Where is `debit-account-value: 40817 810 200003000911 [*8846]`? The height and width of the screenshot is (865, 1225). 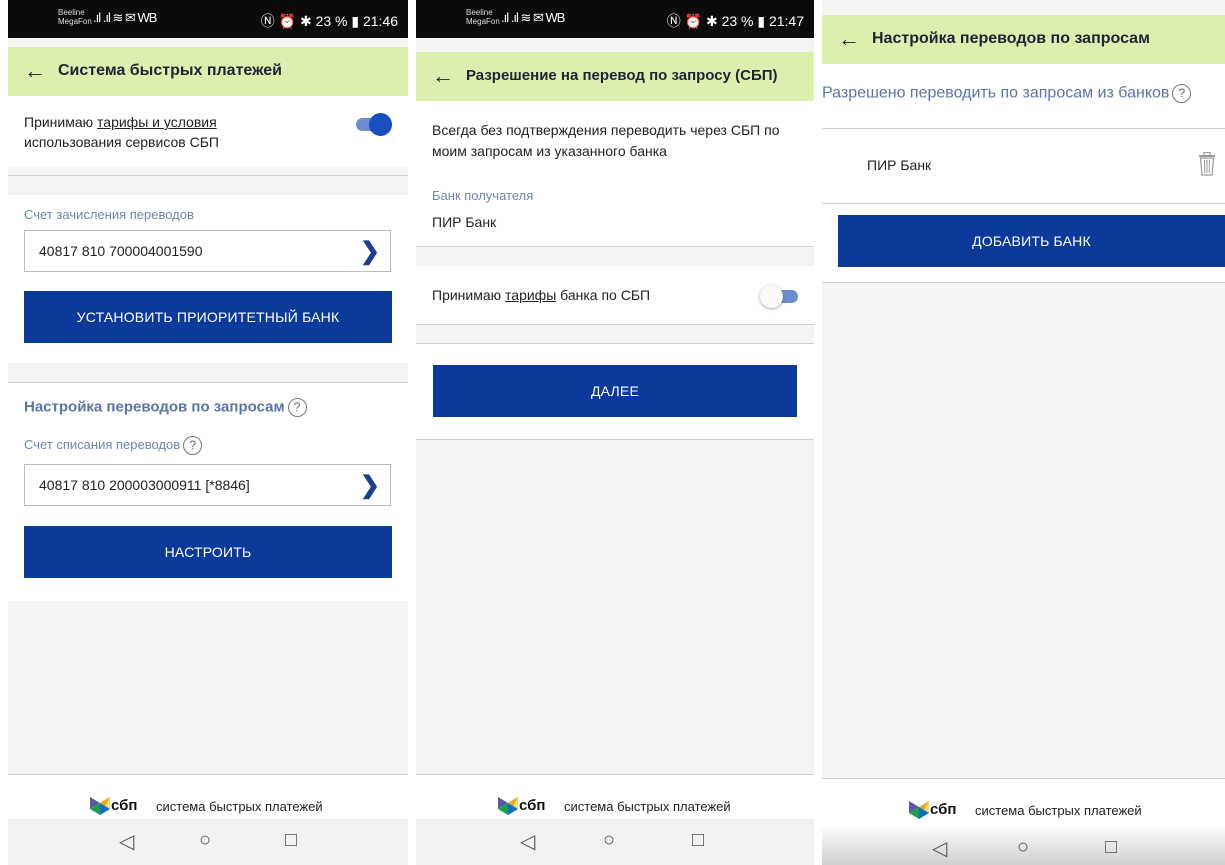
debit-account-value: 40817 810 200003000911 [*8846] is located at coordinates (144, 485).